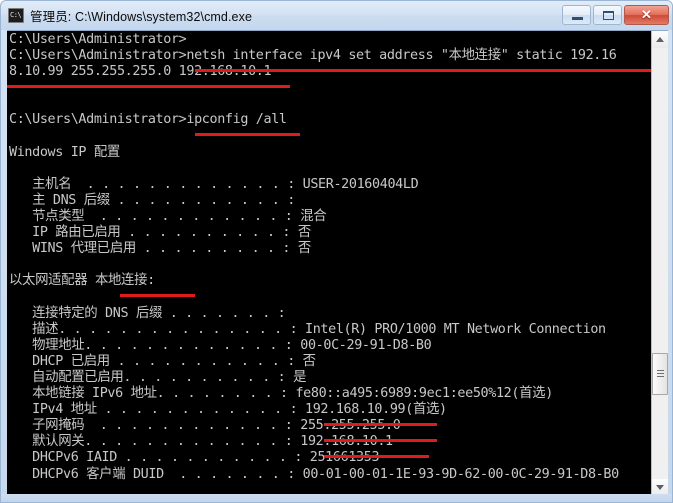 This screenshot has width=673, height=503. Describe the element at coordinates (148, 120) in the screenshot. I see `console-line: C:\Users\Administrator>ipconfig /all` at that location.